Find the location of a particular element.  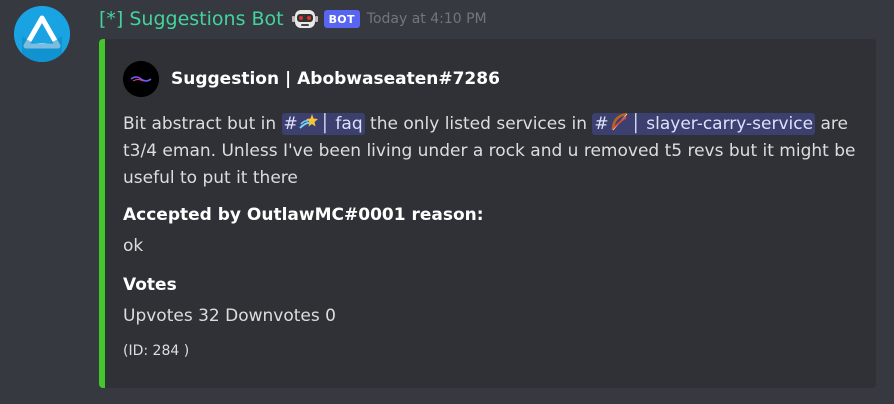

message-header: [*] Suggestions Bot BOT Today at 4:10 PM is located at coordinates (293, 19).